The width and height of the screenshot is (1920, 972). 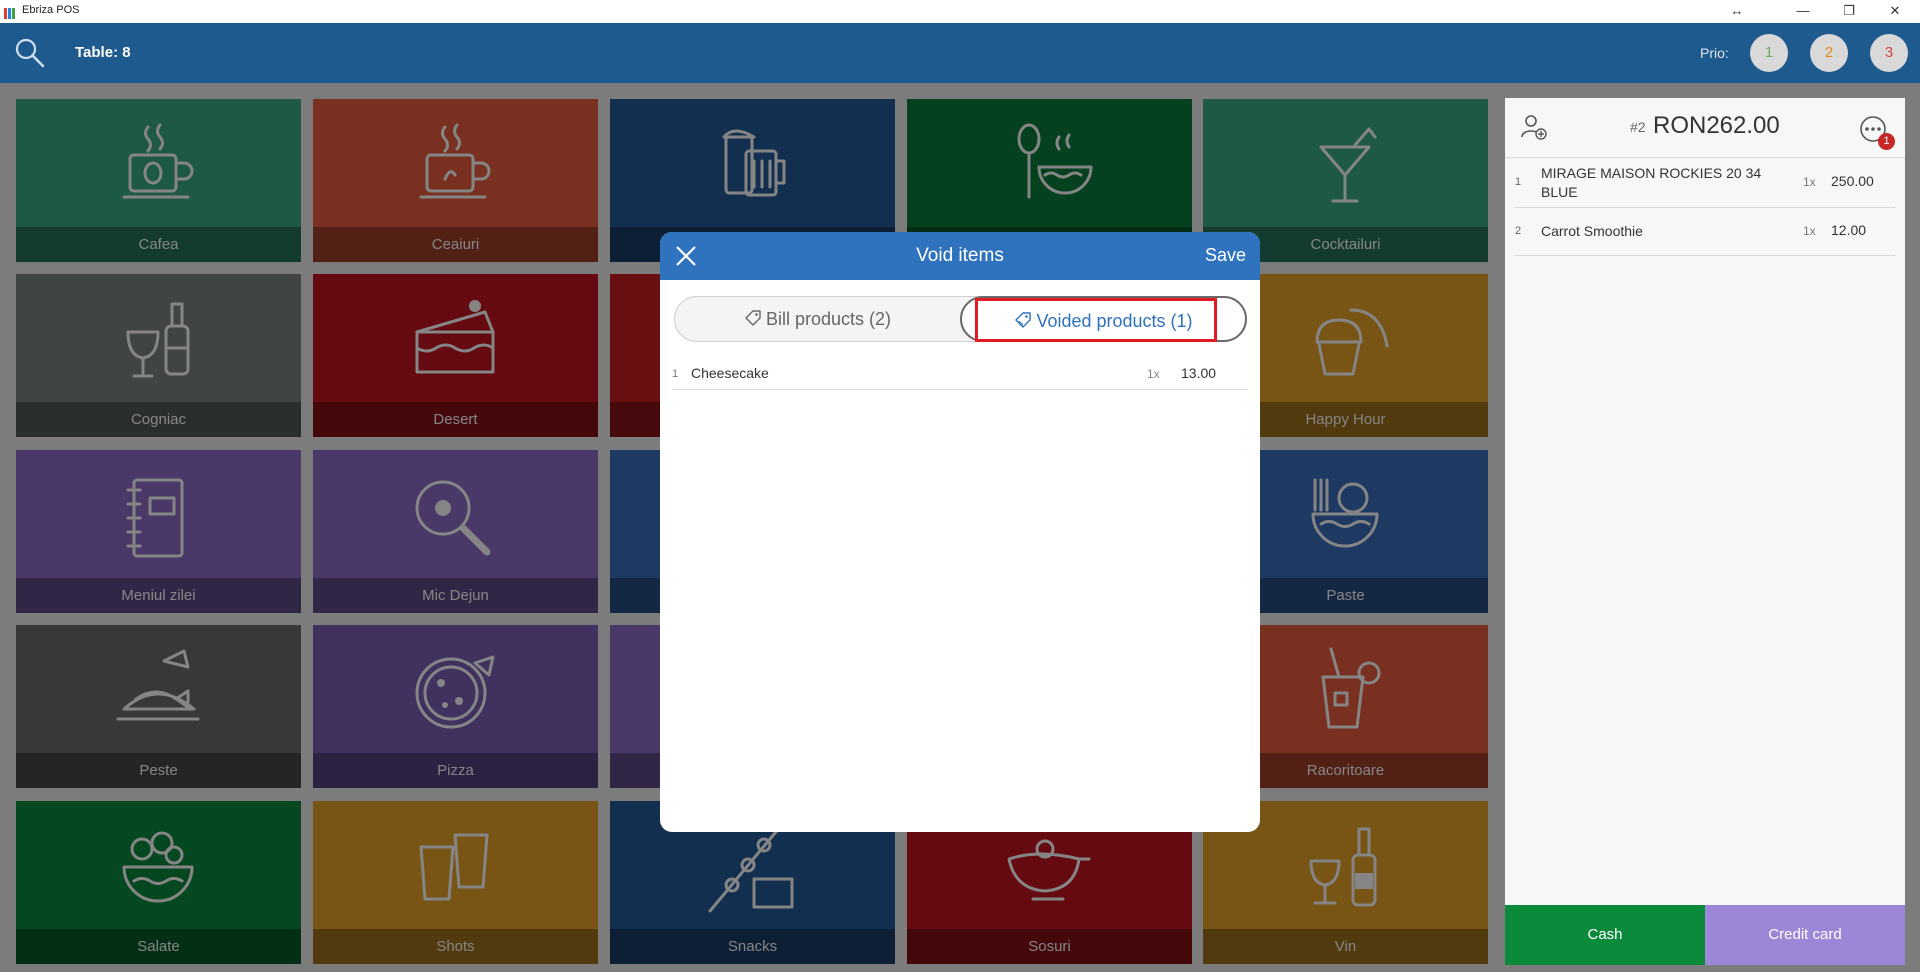 I want to click on row-price: 12.00, so click(x=1849, y=230).